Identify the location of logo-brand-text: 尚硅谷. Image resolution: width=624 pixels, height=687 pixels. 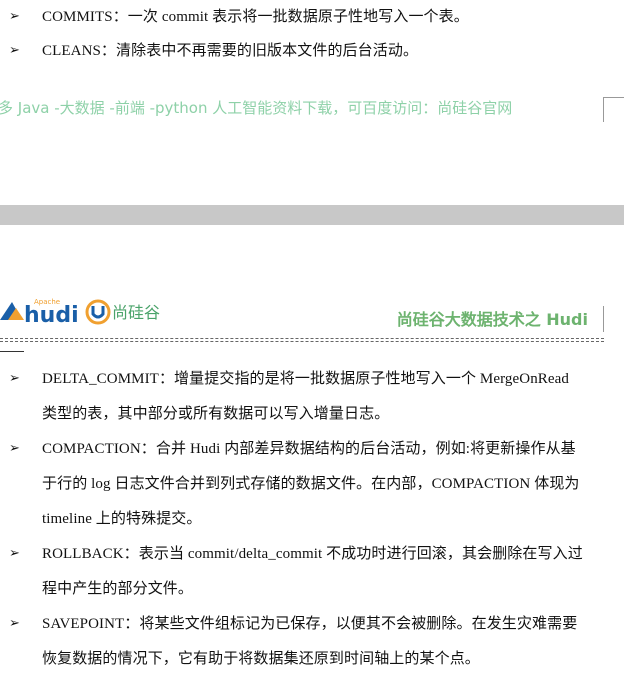
(136, 312).